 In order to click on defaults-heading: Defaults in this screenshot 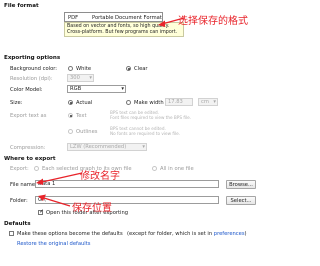, I will do `click(17, 224)`.